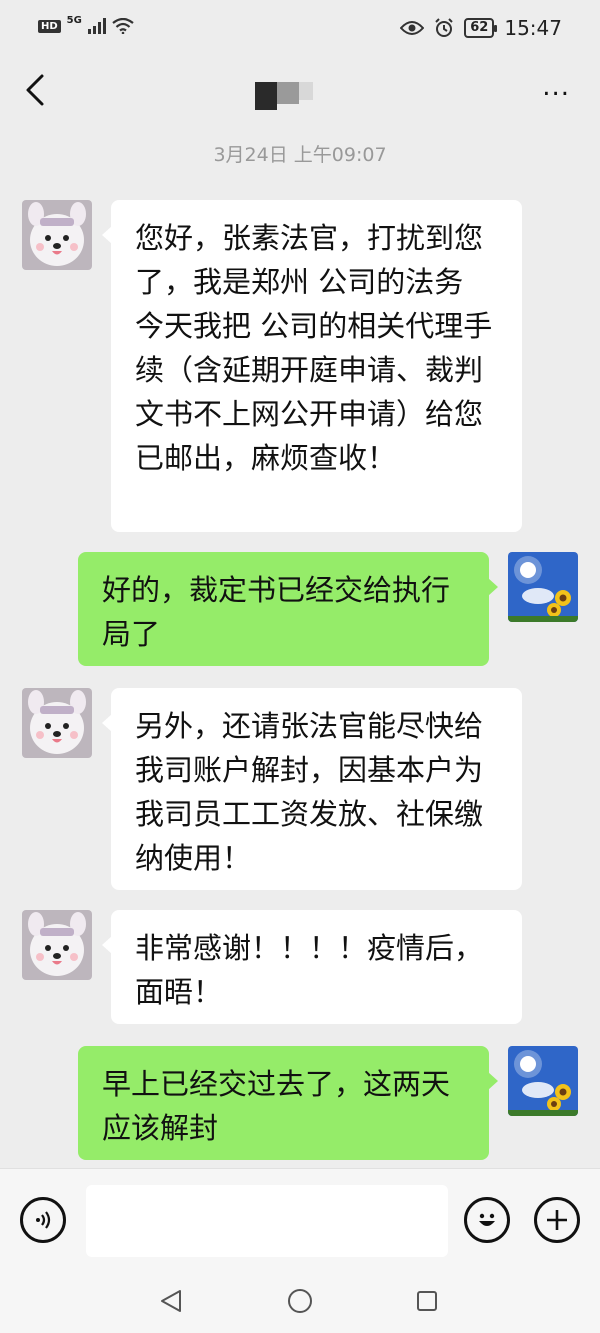 The width and height of the screenshot is (600, 1333). I want to click on message-bubble: 早上已经交过去了，这两天应该解封, so click(288, 1103).